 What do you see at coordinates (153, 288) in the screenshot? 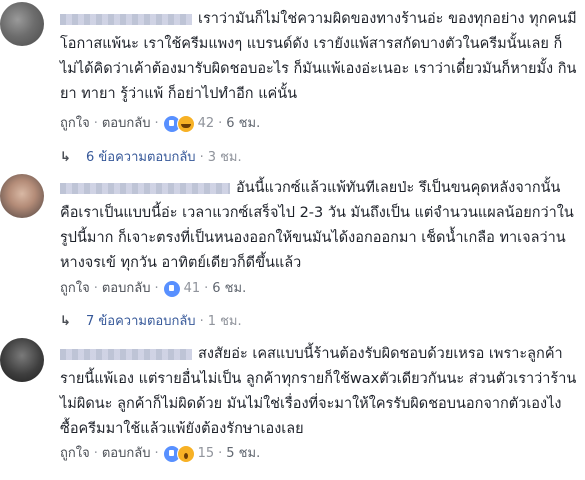
I see `comment-actions: ถูกใจ · ตอบกลับ · 41 · 6 ชม.` at bounding box center [153, 288].